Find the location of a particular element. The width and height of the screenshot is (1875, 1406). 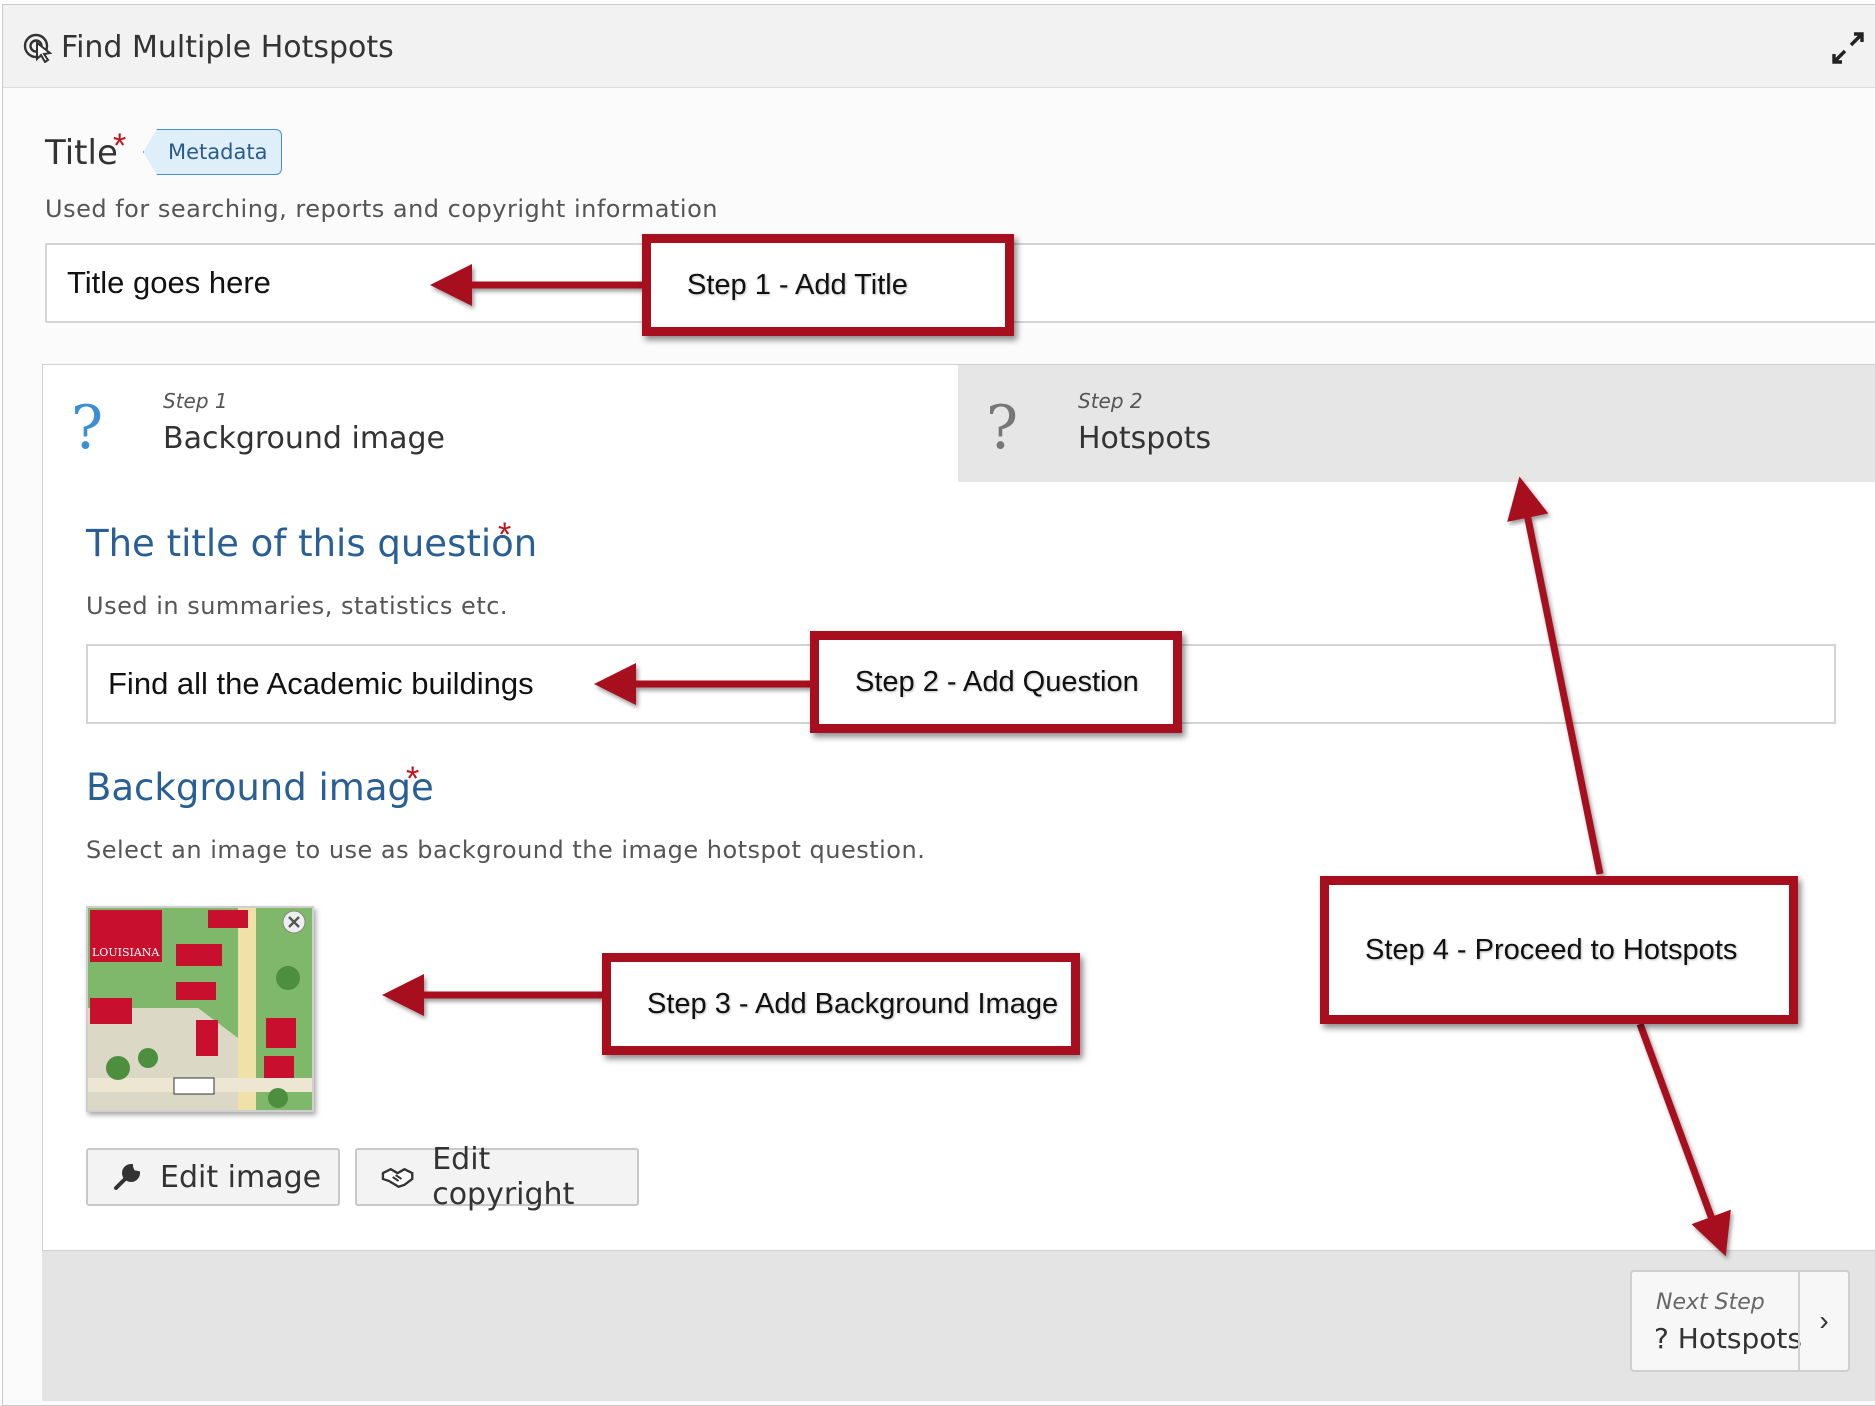

chevron-right-icon: › is located at coordinates (1823, 1321).